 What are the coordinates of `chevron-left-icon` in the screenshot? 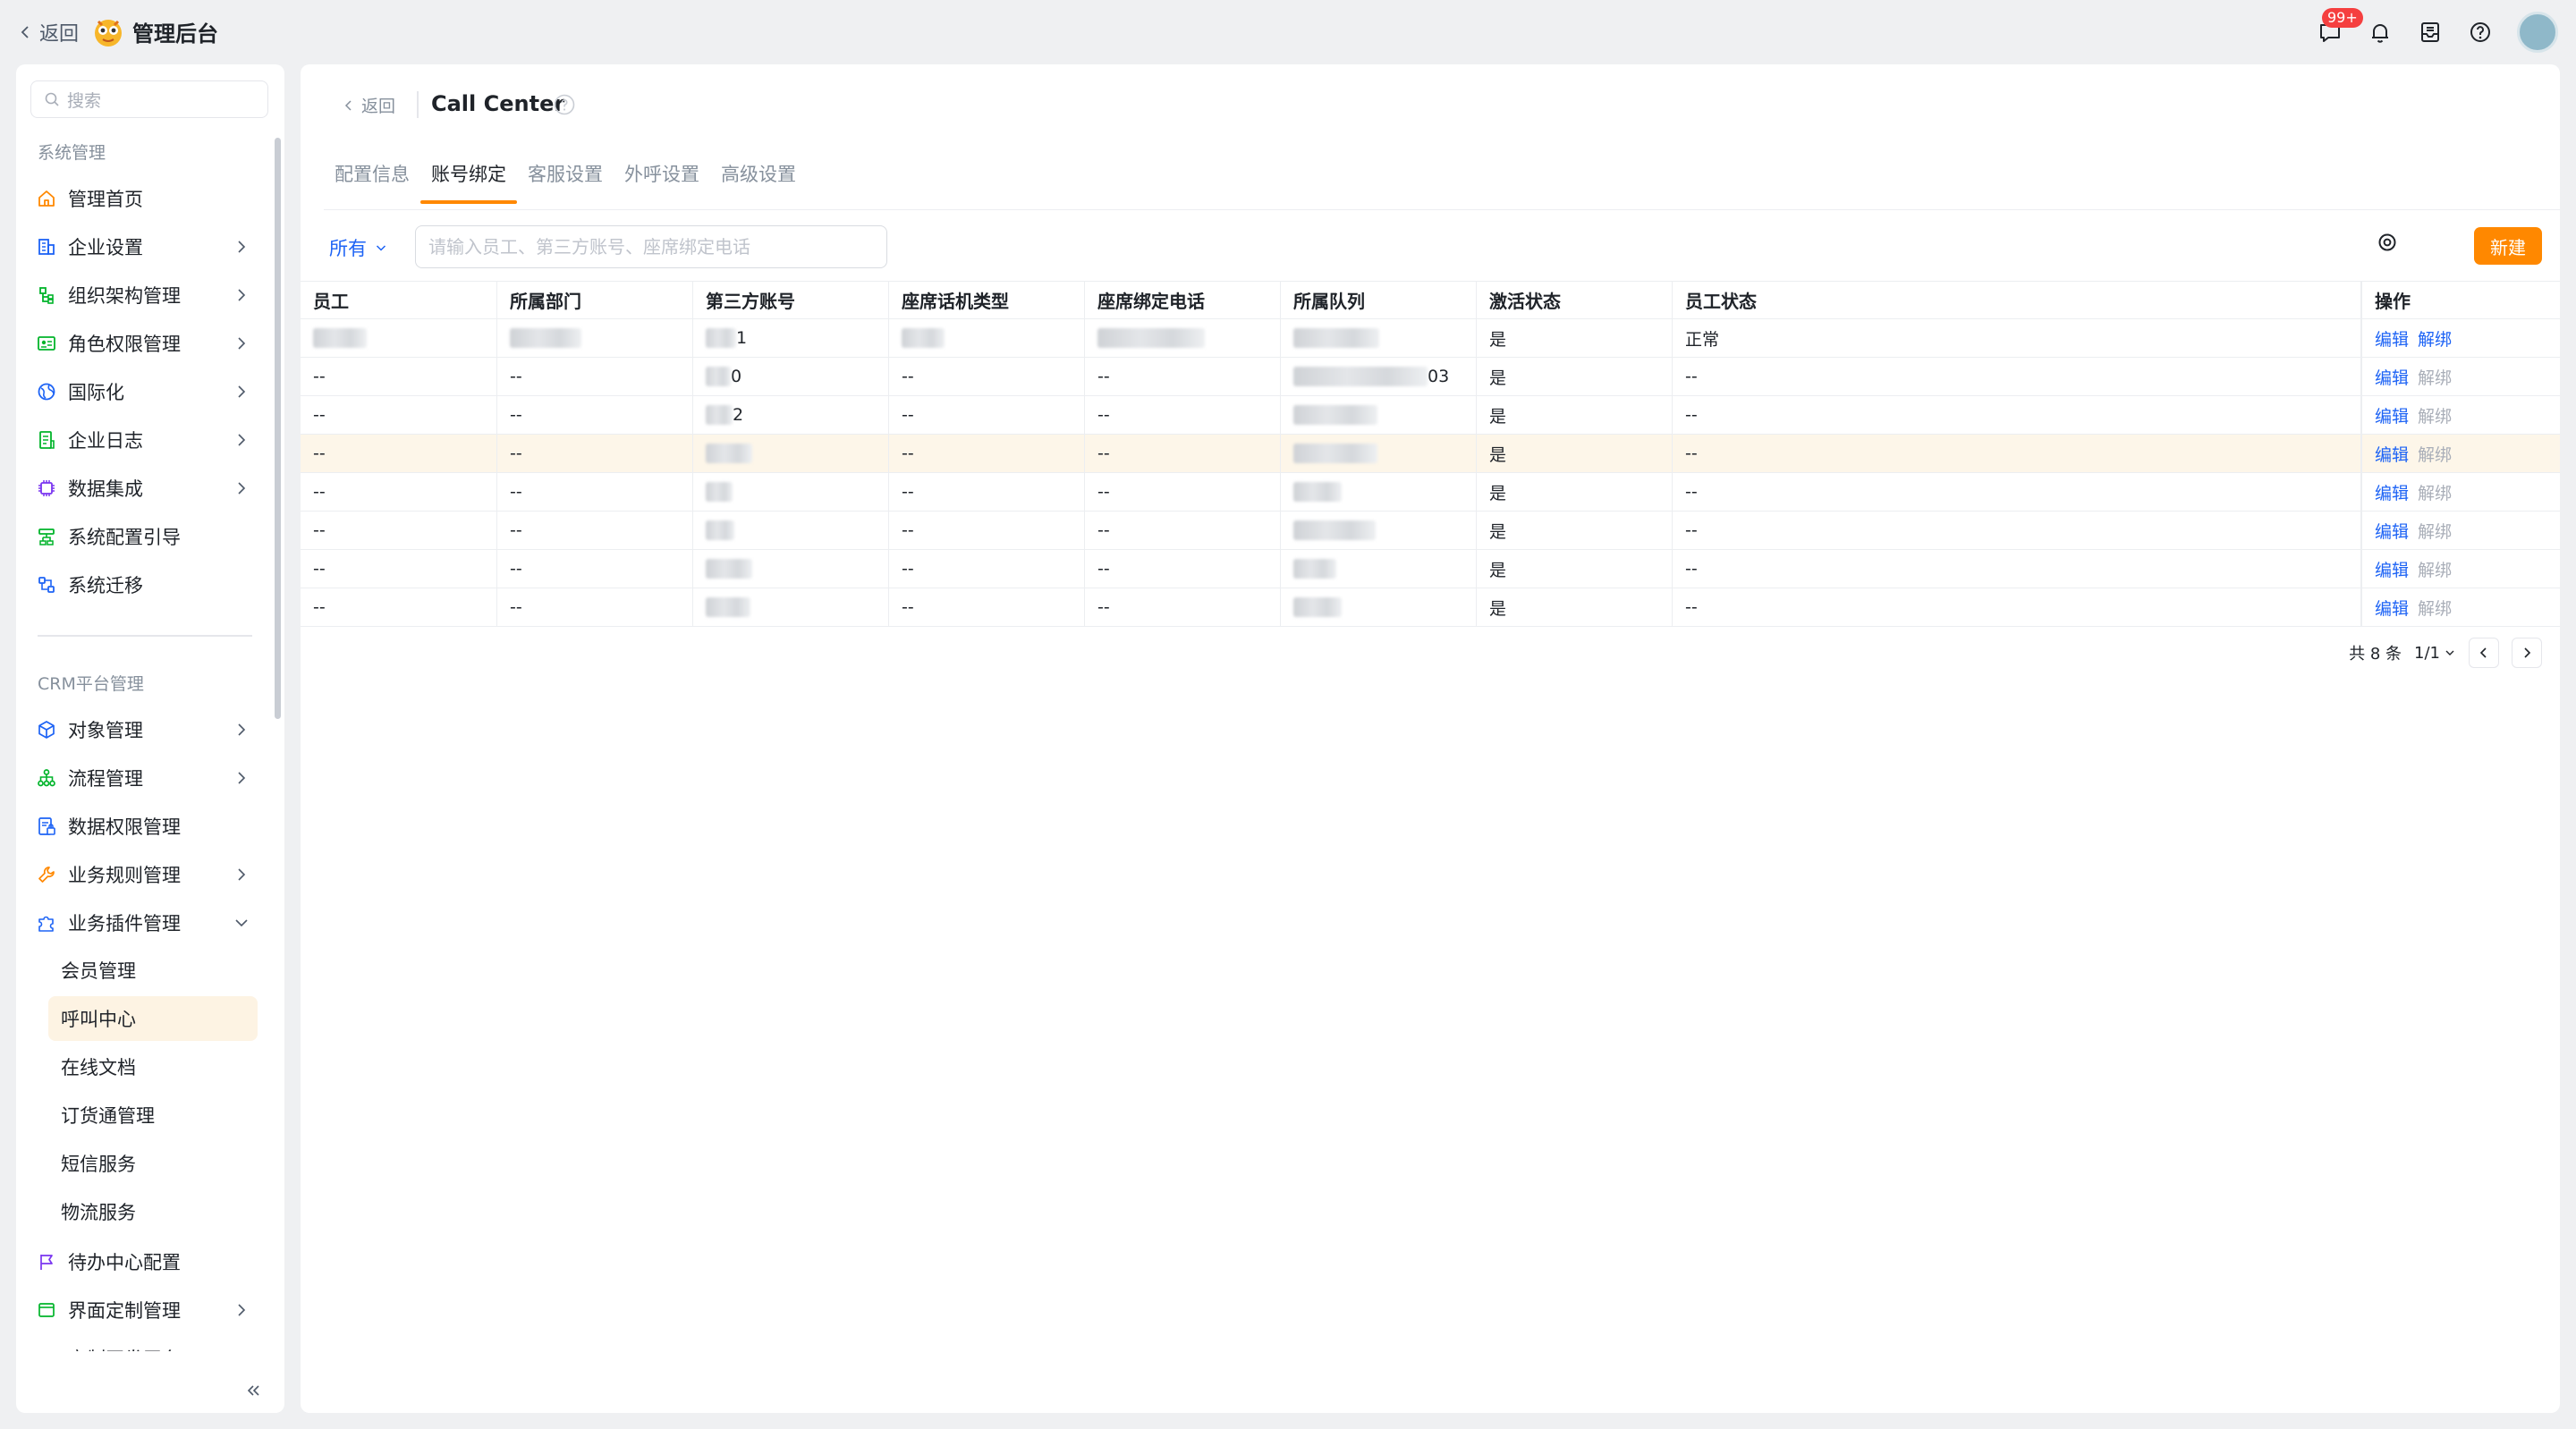 It's located at (2483, 652).